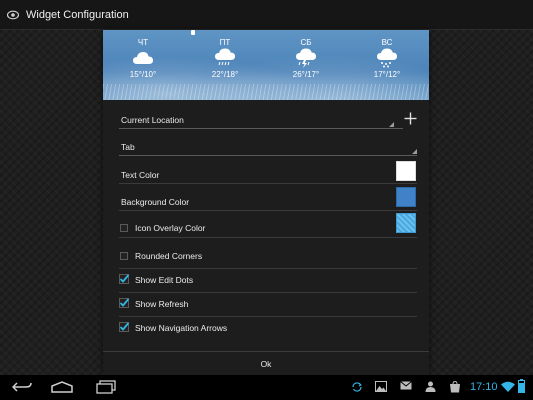  I want to click on gallery-icon, so click(381, 386).